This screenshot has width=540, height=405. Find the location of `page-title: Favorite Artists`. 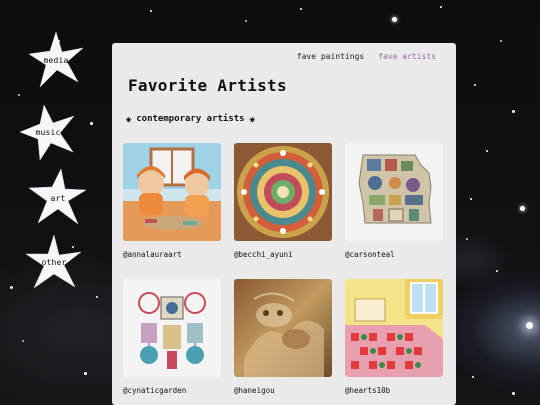

page-title: Favorite Artists is located at coordinates (207, 85).